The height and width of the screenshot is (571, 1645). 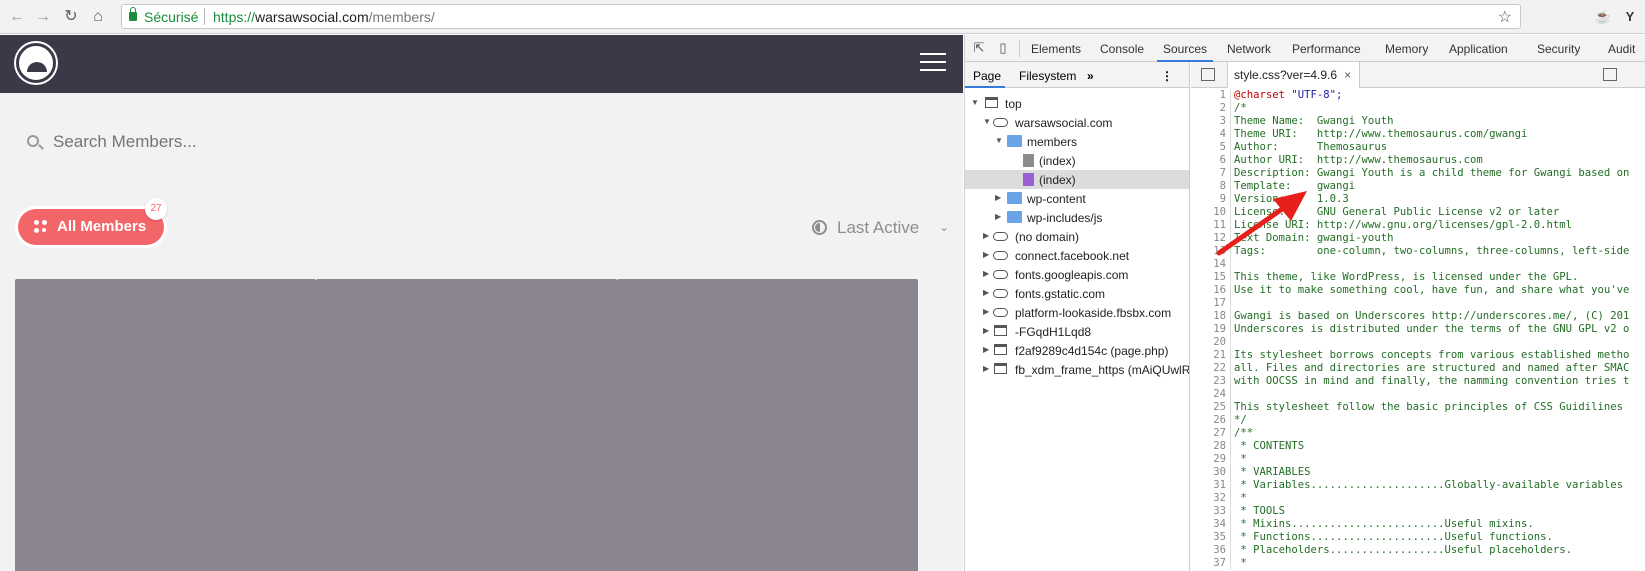 What do you see at coordinates (1208, 381) in the screenshot?
I see `line-number: 23` at bounding box center [1208, 381].